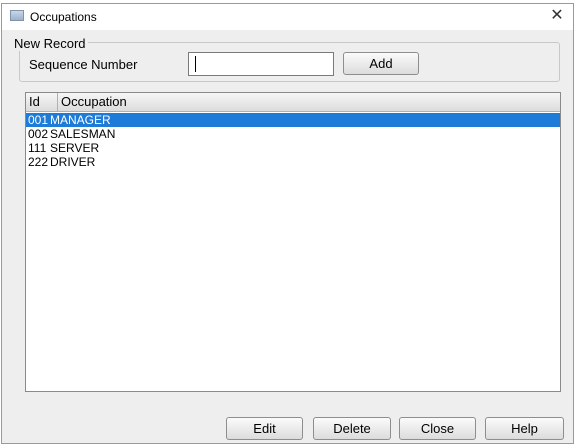  What do you see at coordinates (38, 162) in the screenshot?
I see `item-id: 222` at bounding box center [38, 162].